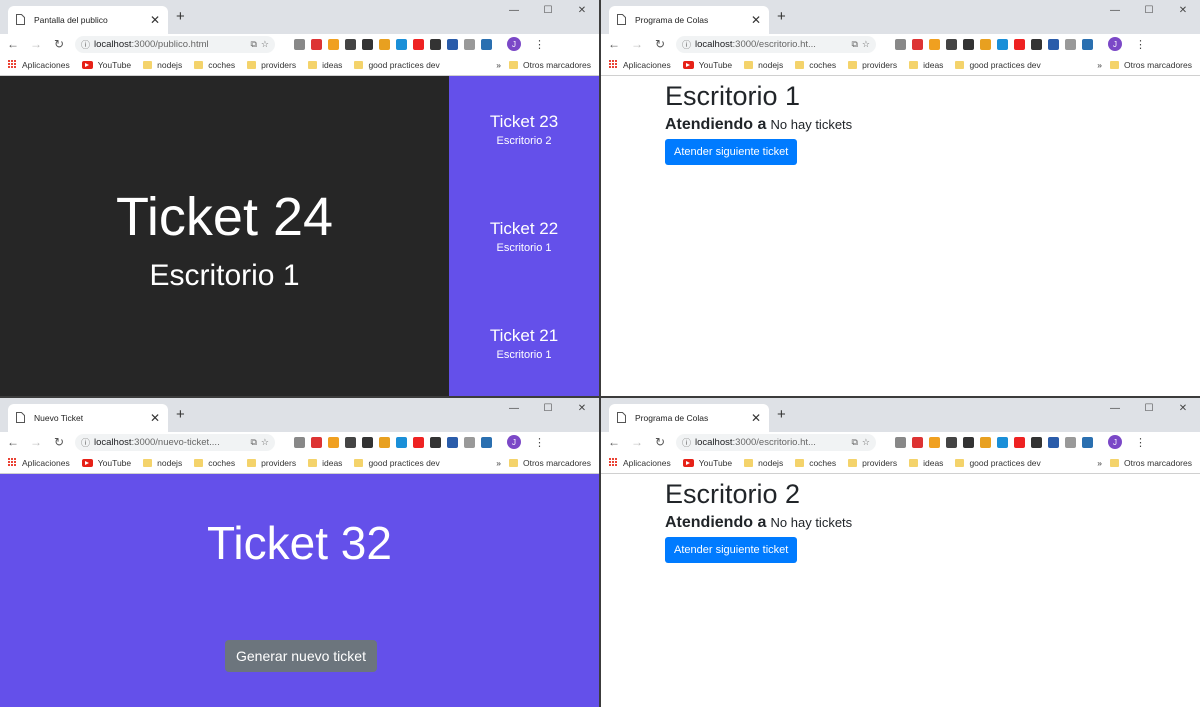  What do you see at coordinates (175, 442) in the screenshot?
I see `address-bar: ⓘ localhost:3000/nuevo-ticket.... ⧉ ☆` at bounding box center [175, 442].